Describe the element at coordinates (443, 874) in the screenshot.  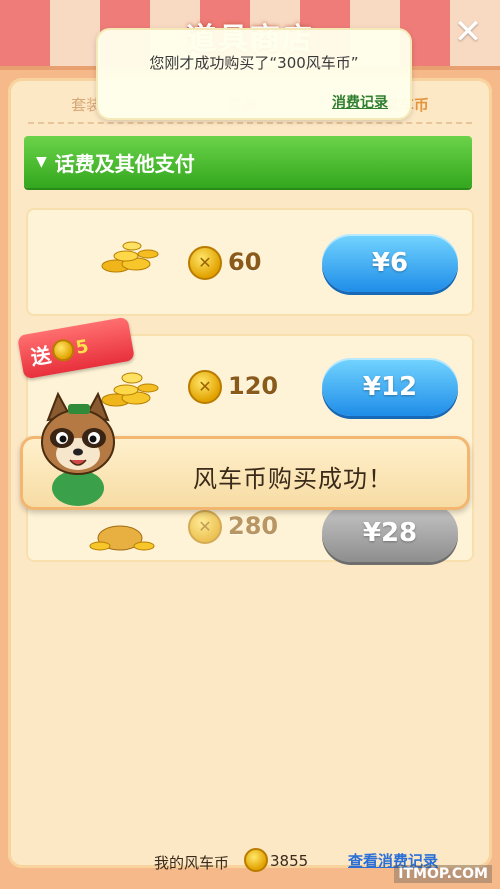
I see `watermark-logo: ITMOP.COM` at that location.